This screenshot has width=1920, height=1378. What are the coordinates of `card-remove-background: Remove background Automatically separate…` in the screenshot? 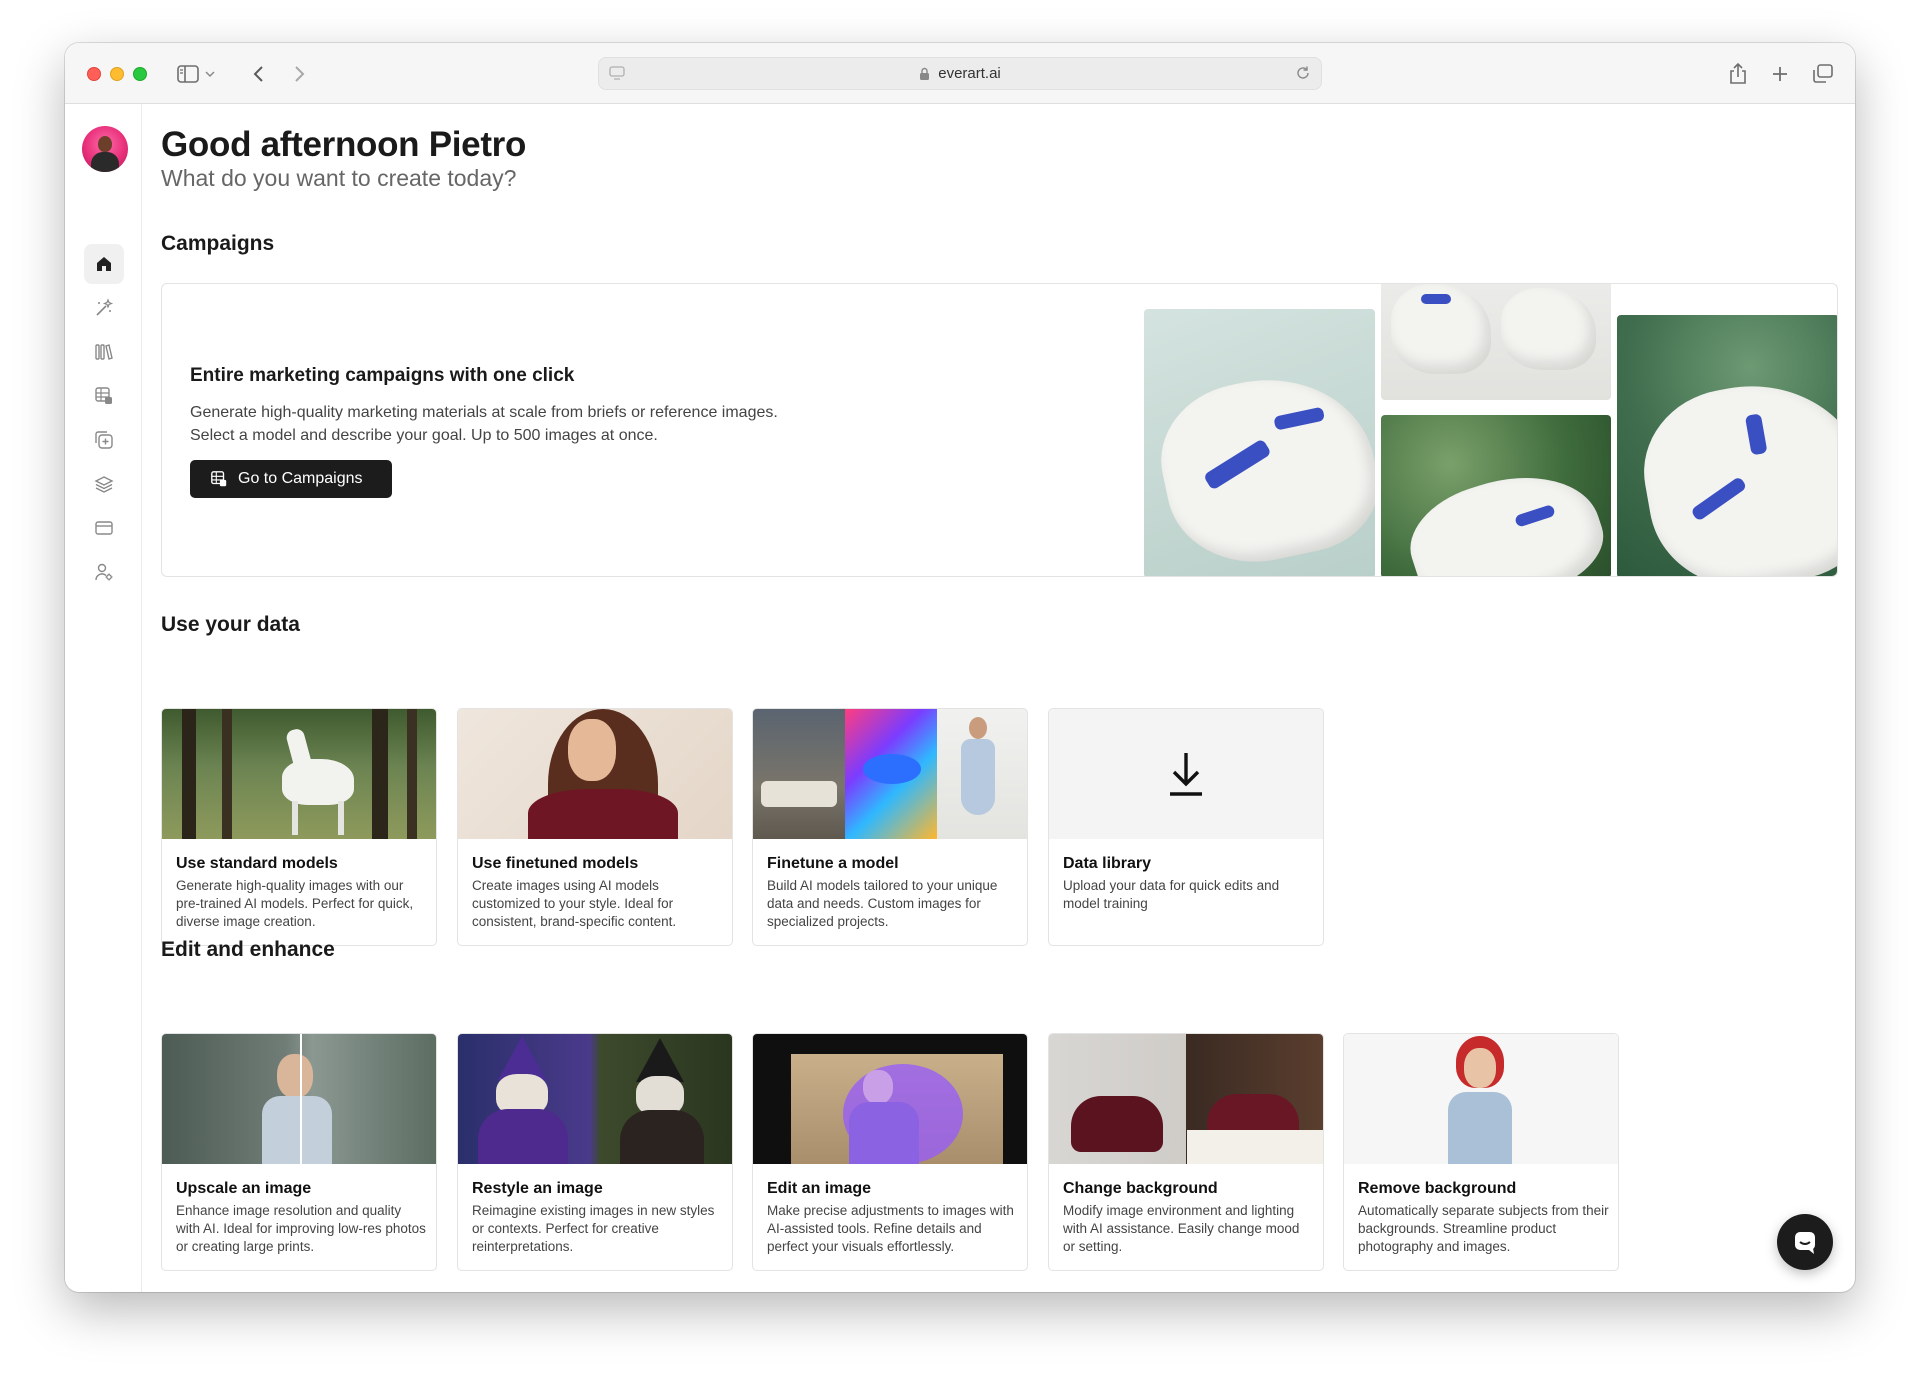 It's located at (1481, 1152).